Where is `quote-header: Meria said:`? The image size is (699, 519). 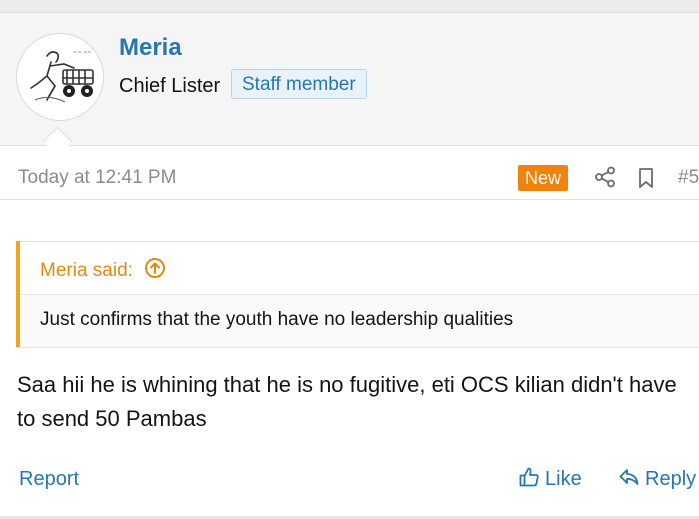 quote-header: Meria said: is located at coordinates (359, 268).